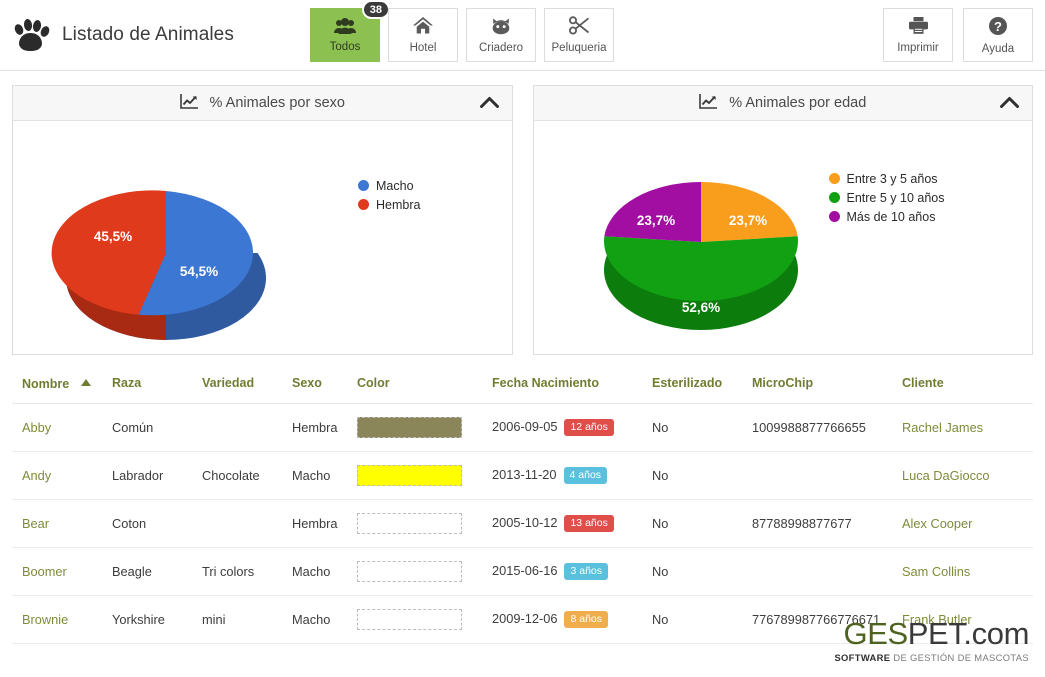 Image resolution: width=1045 pixels, height=677 pixels. Describe the element at coordinates (572, 427) in the screenshot. I see `cell-fecha-nacimiento: 2006-09-05 12 años` at that location.